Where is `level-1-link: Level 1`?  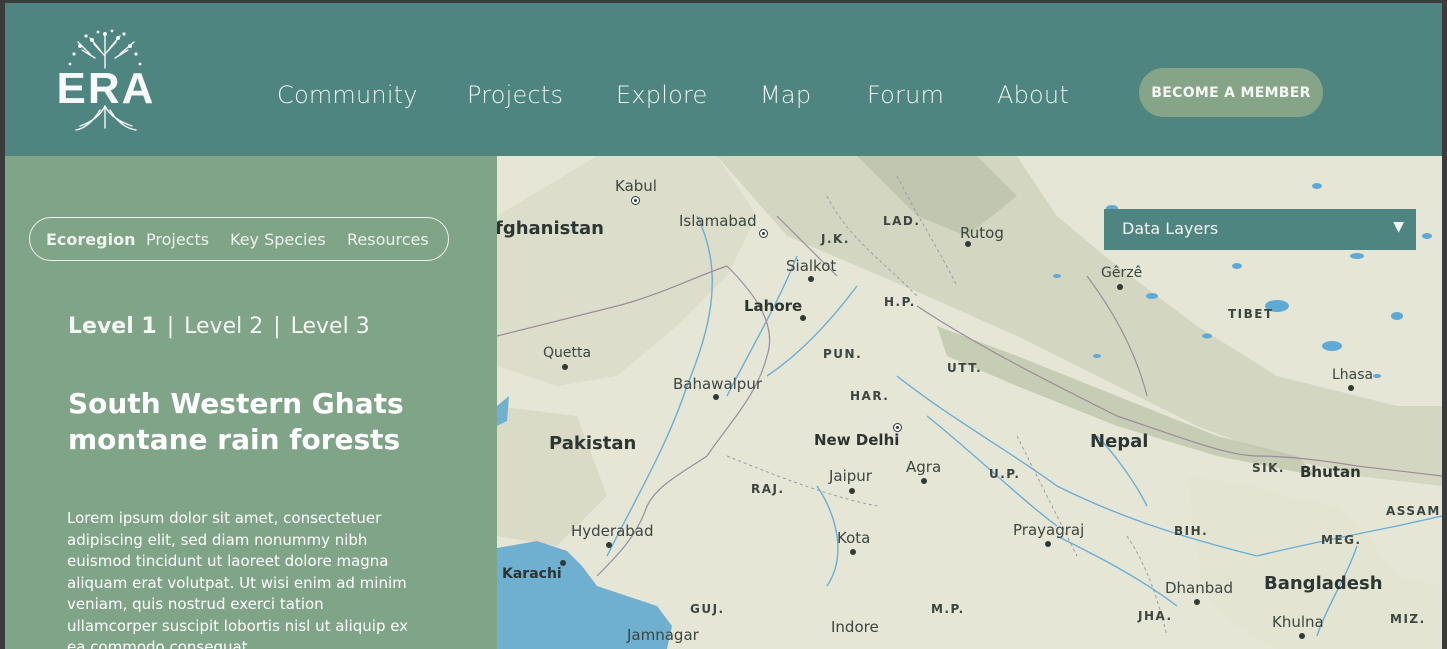
level-1-link: Level 1 is located at coordinates (112, 326).